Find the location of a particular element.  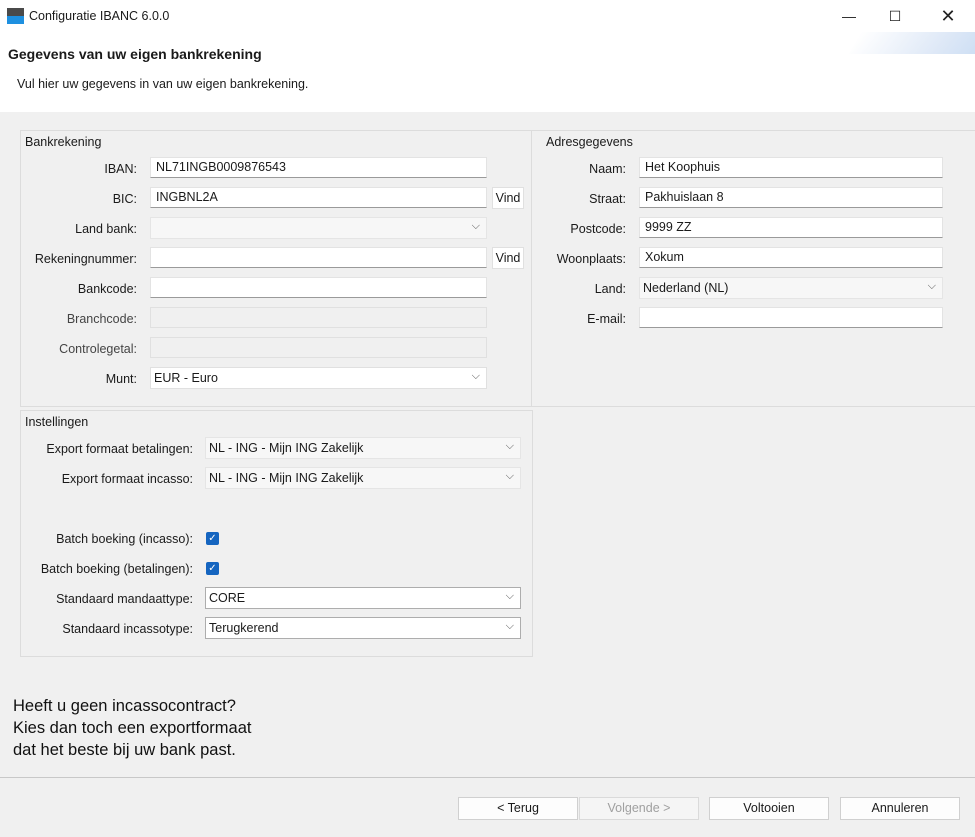

export-payments-value: NL - ING - Mijn ING Zakelijk is located at coordinates (286, 448).